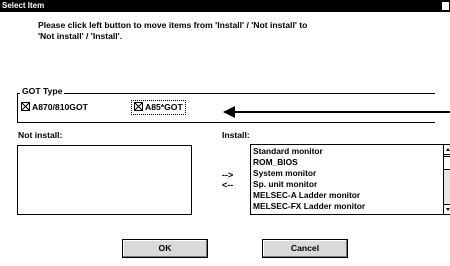  What do you see at coordinates (164, 107) in the screenshot?
I see `checkbox-a85got-label: A85*GOT` at bounding box center [164, 107].